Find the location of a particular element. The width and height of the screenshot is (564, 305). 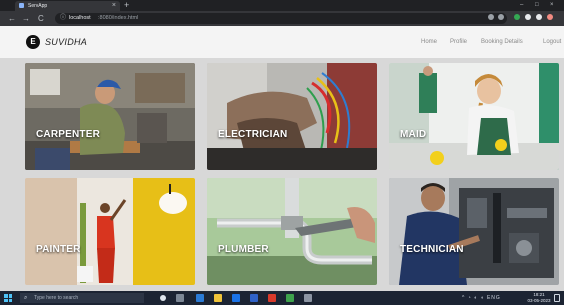

electrician-photo is located at coordinates (292, 116).